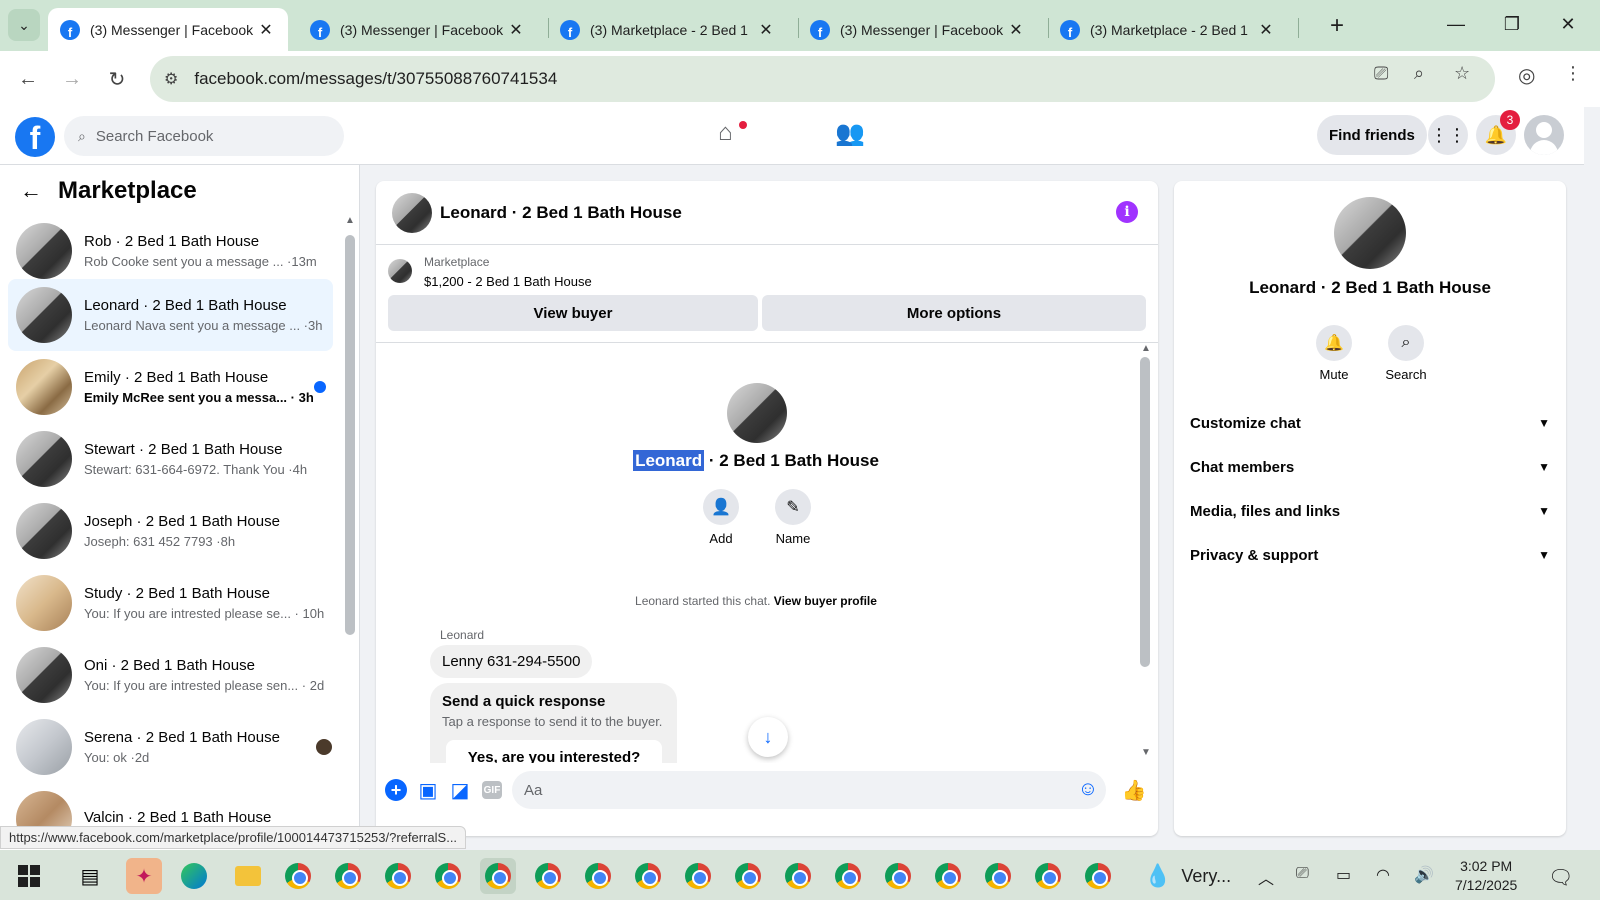  I want to click on search-input, so click(205, 136).